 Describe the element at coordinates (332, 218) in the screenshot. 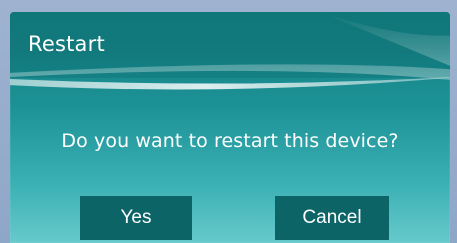

I see `cancel-button: Cancel` at that location.